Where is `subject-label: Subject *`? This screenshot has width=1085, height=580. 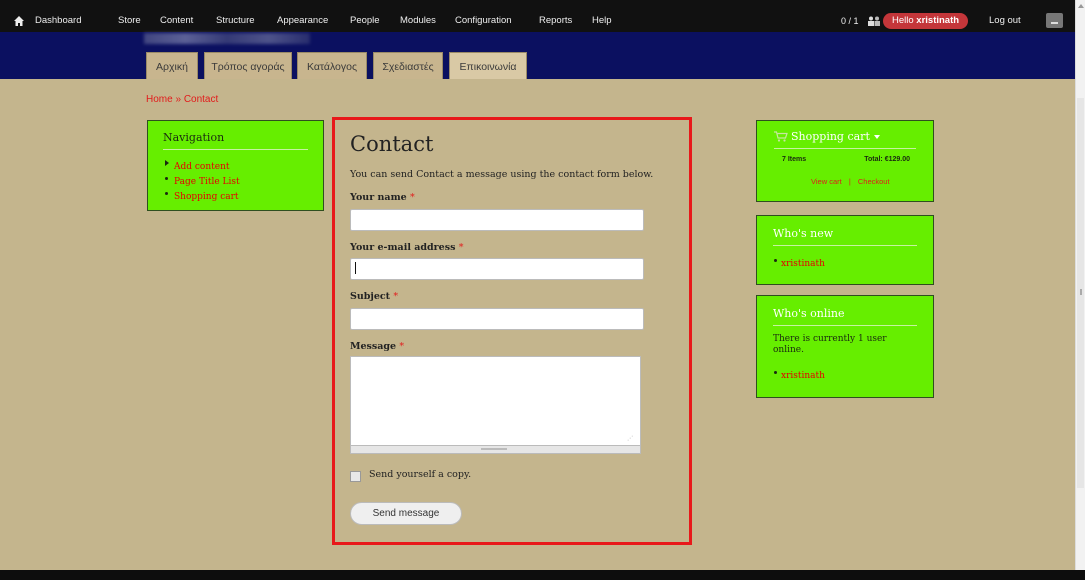
subject-label: Subject * is located at coordinates (374, 296).